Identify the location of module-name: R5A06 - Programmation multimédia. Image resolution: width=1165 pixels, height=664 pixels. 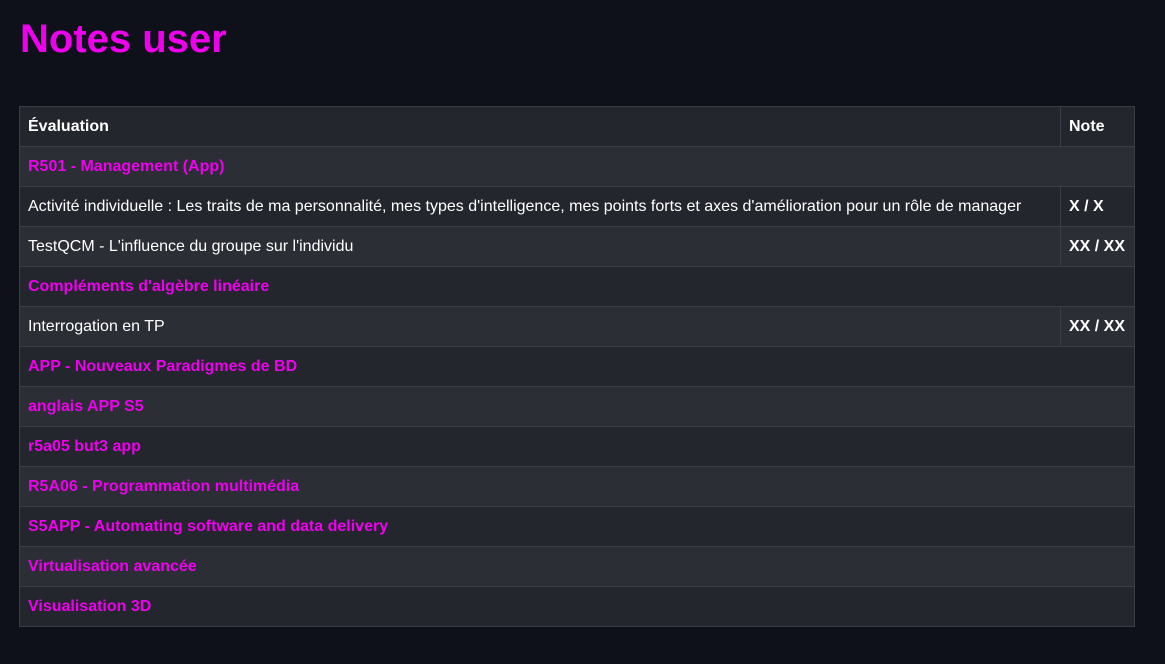
(577, 486).